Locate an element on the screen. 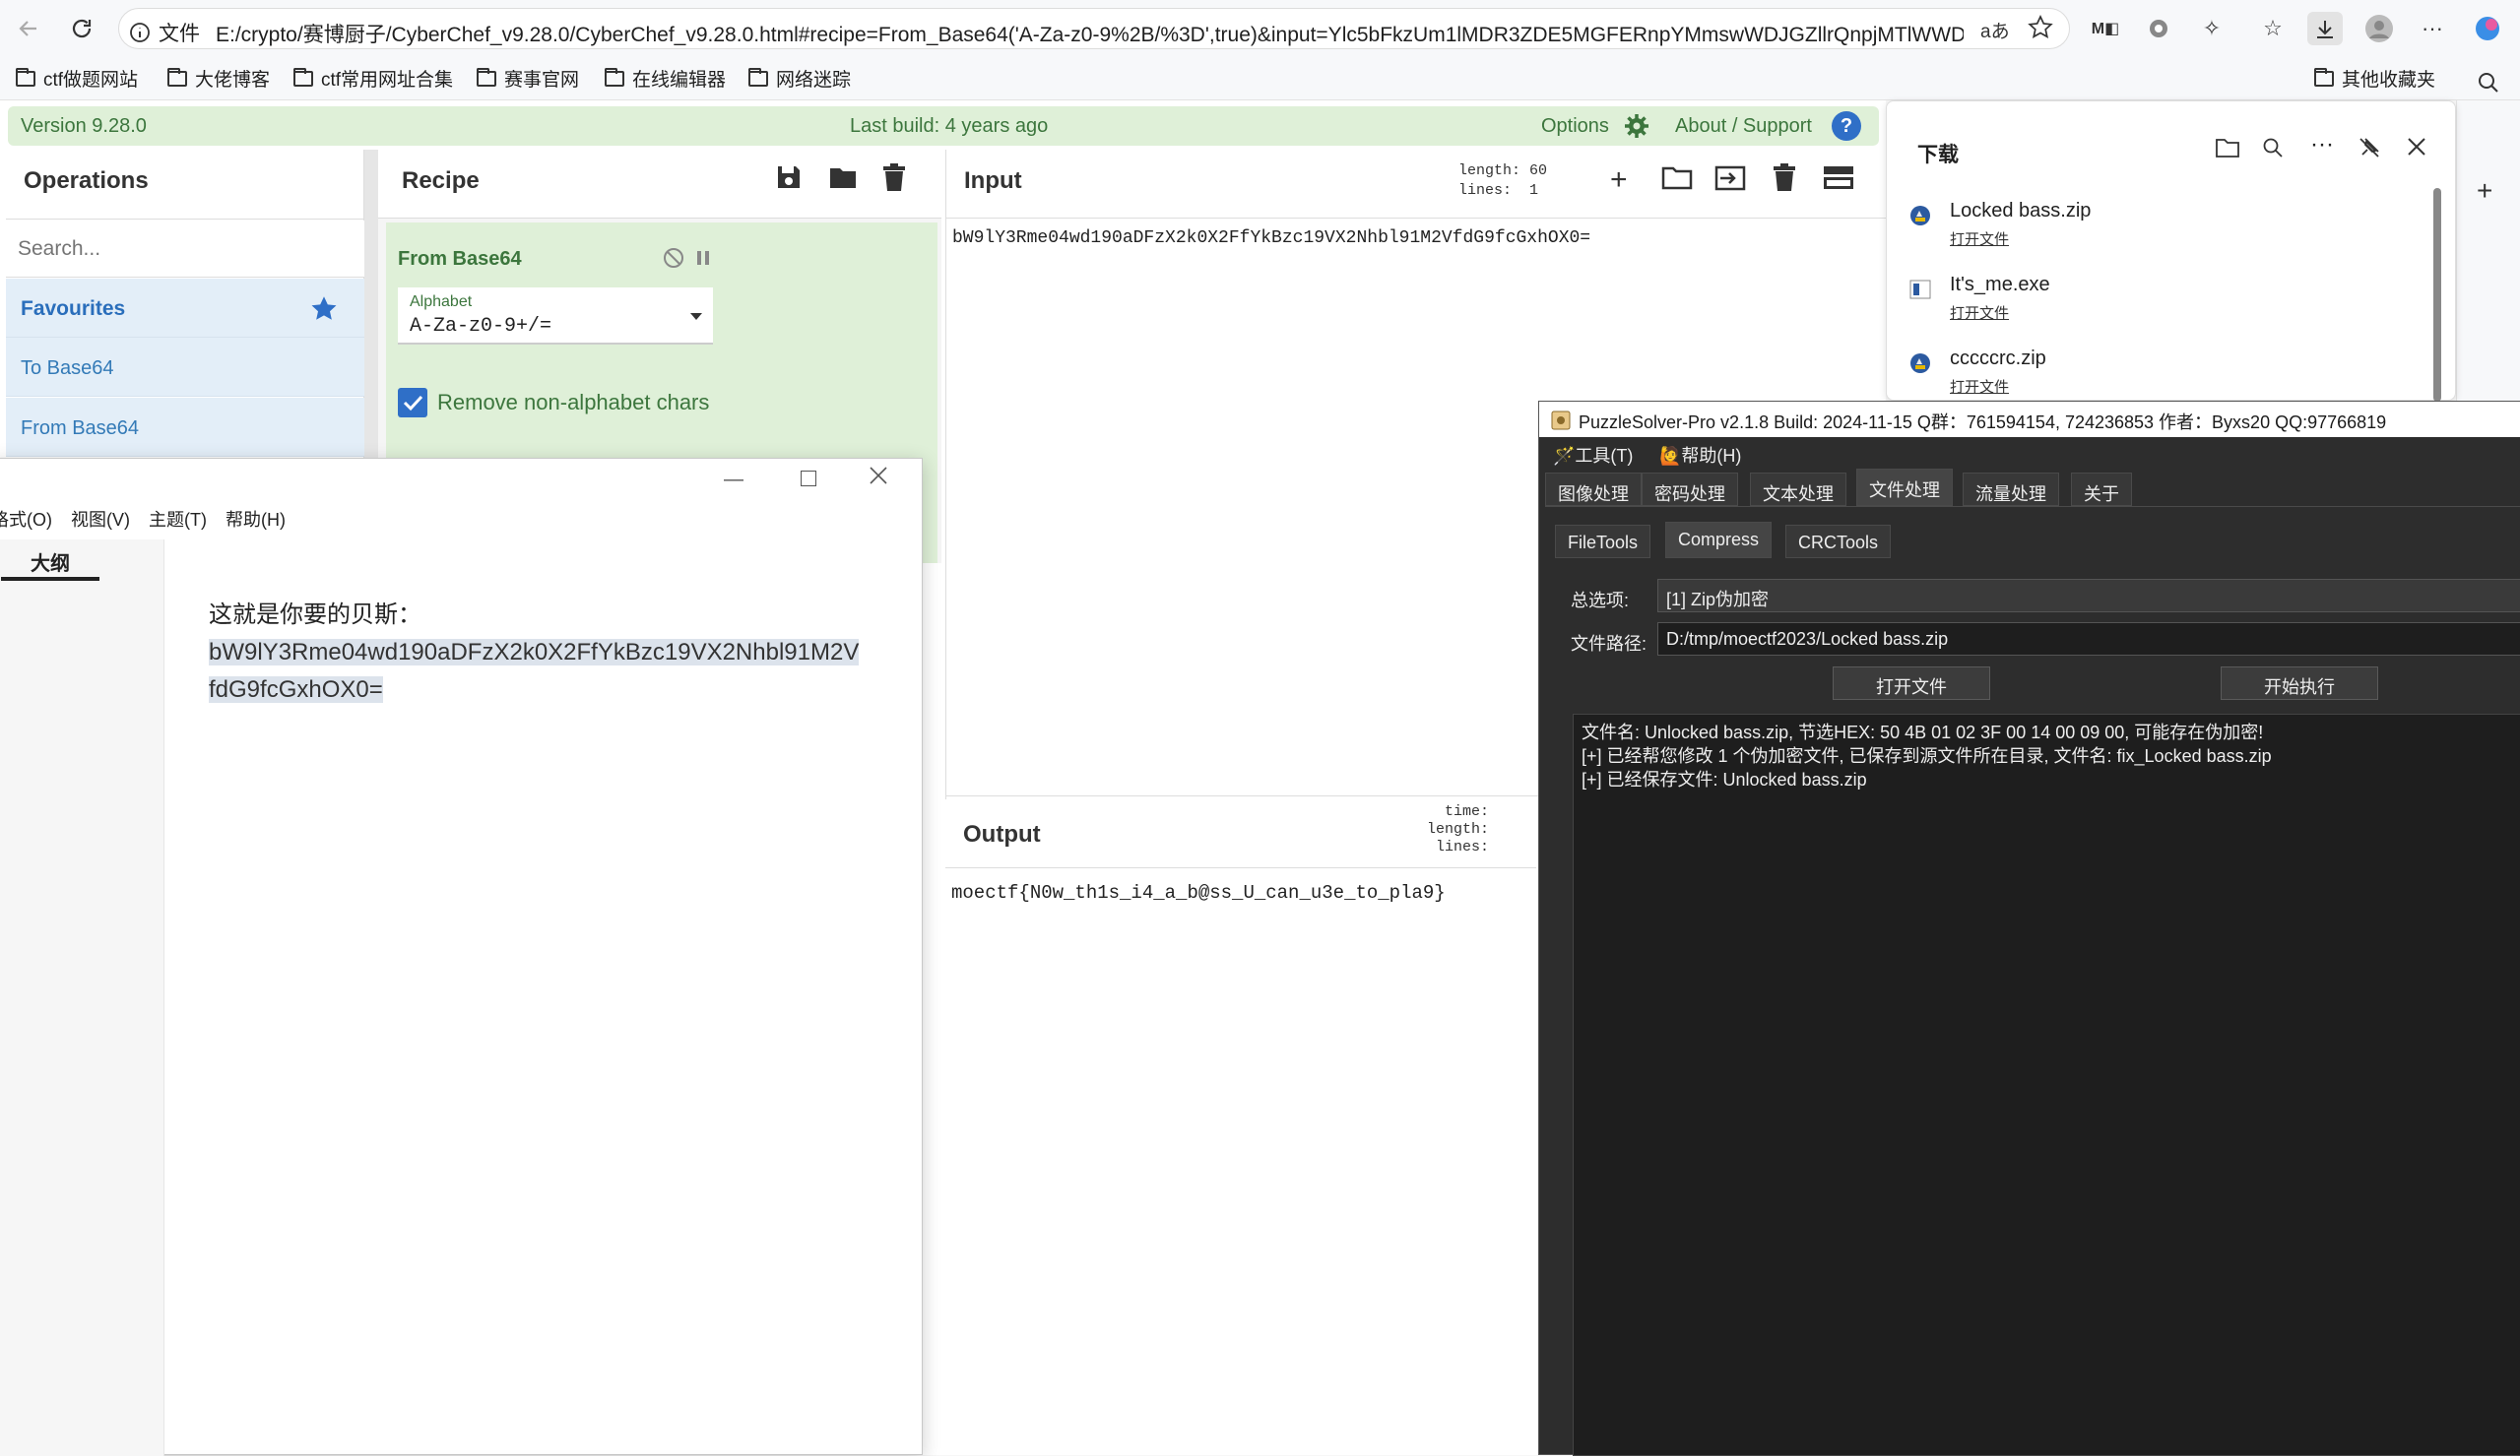  file-label: 文件 is located at coordinates (179, 34).